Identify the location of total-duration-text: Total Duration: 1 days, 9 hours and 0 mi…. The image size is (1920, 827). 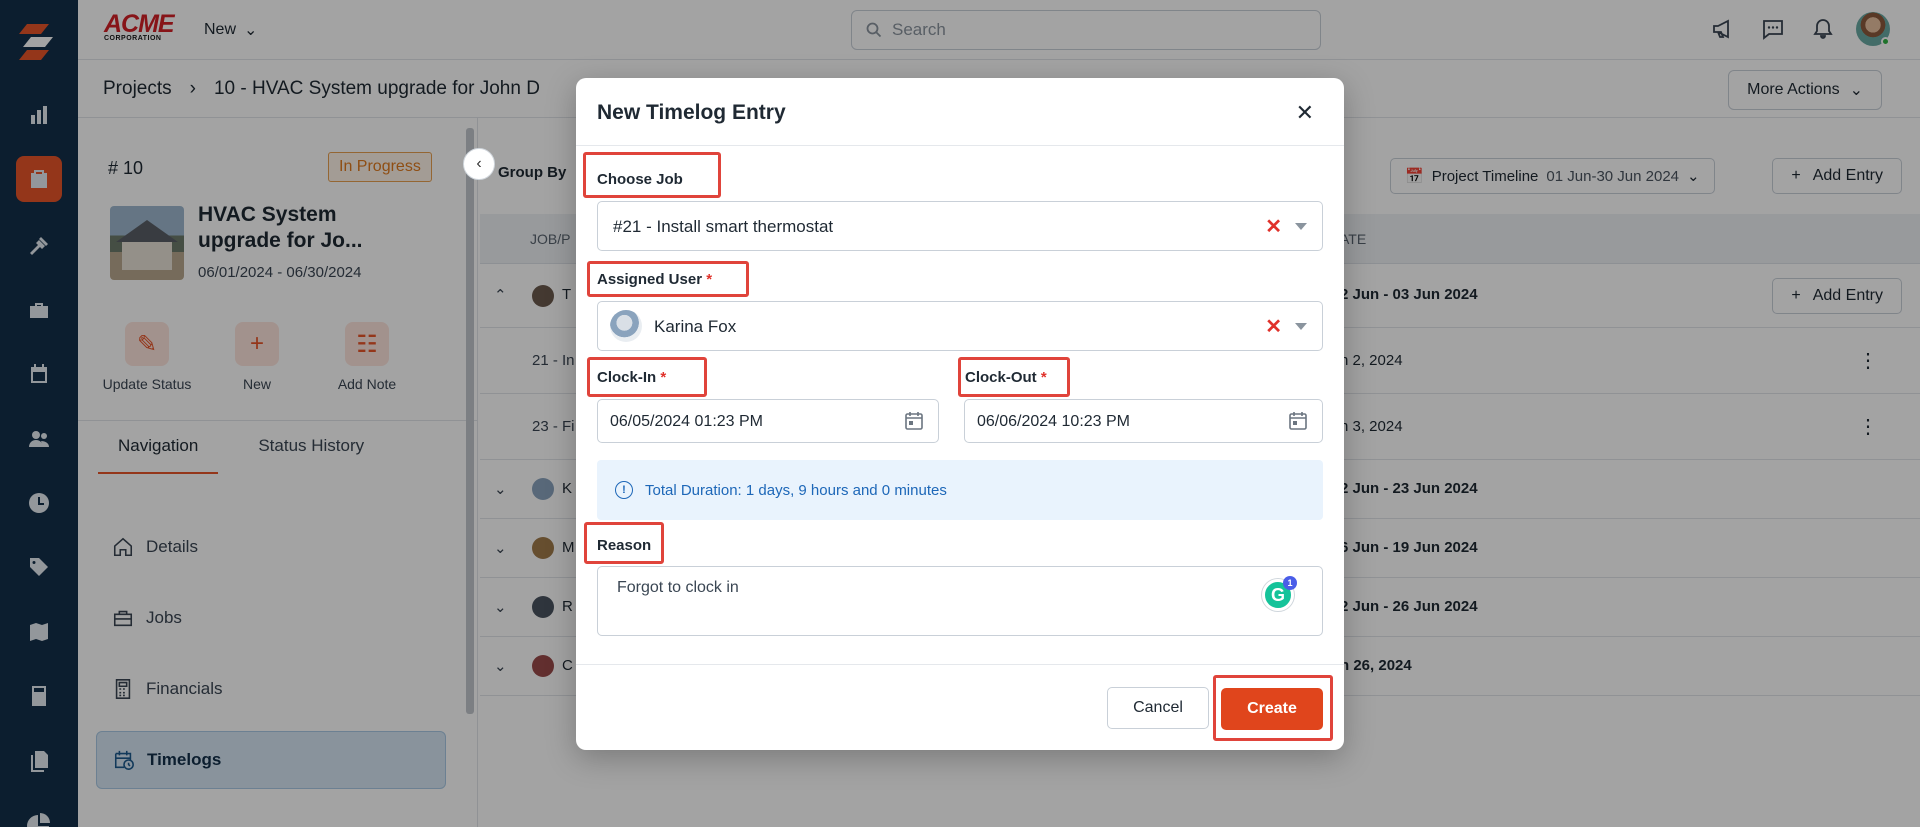
(796, 490).